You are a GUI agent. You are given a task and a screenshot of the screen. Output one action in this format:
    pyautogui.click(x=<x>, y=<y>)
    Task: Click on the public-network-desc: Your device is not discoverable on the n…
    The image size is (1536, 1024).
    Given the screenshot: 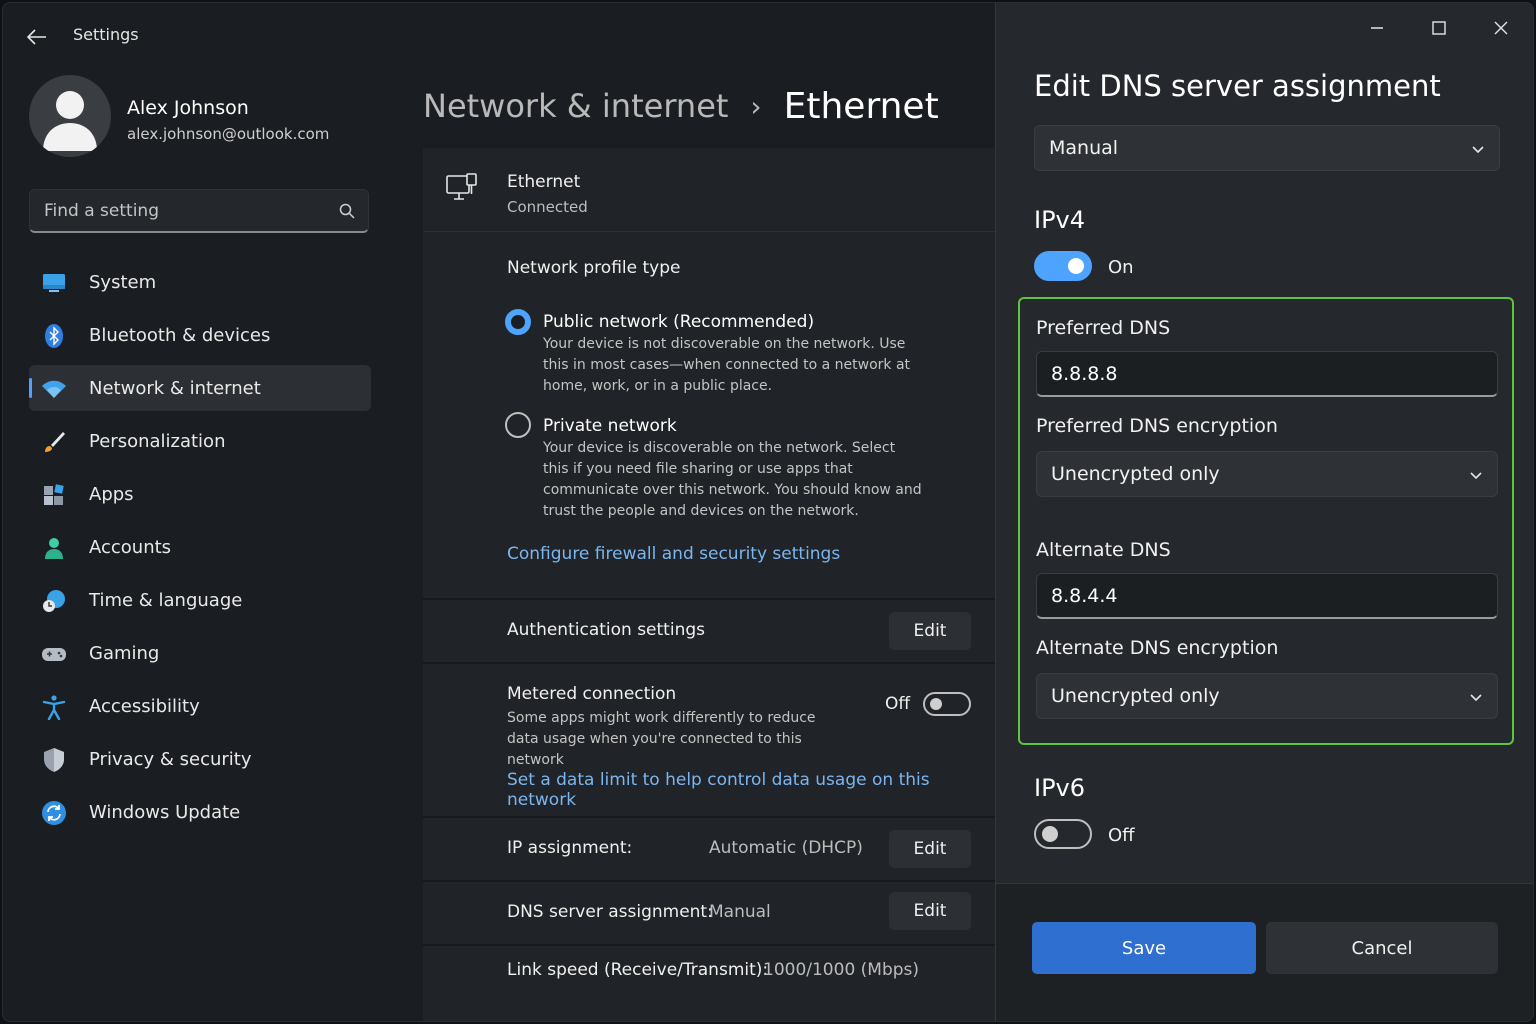 What is the action you would take?
    pyautogui.click(x=727, y=365)
    